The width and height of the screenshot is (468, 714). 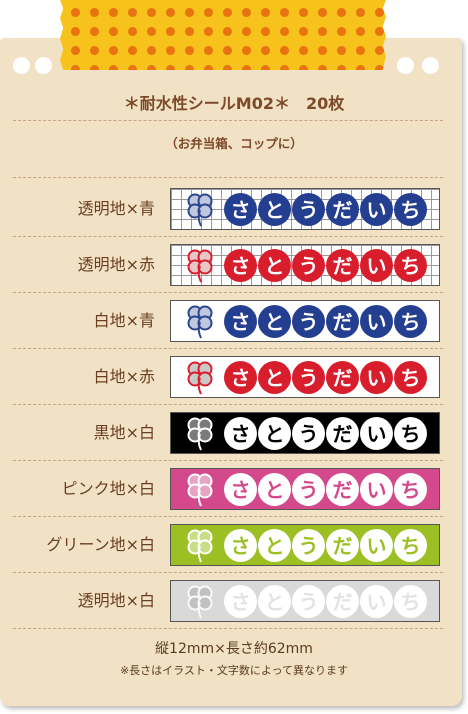 I want to click on variant-label: 白地×赤, so click(x=124, y=376).